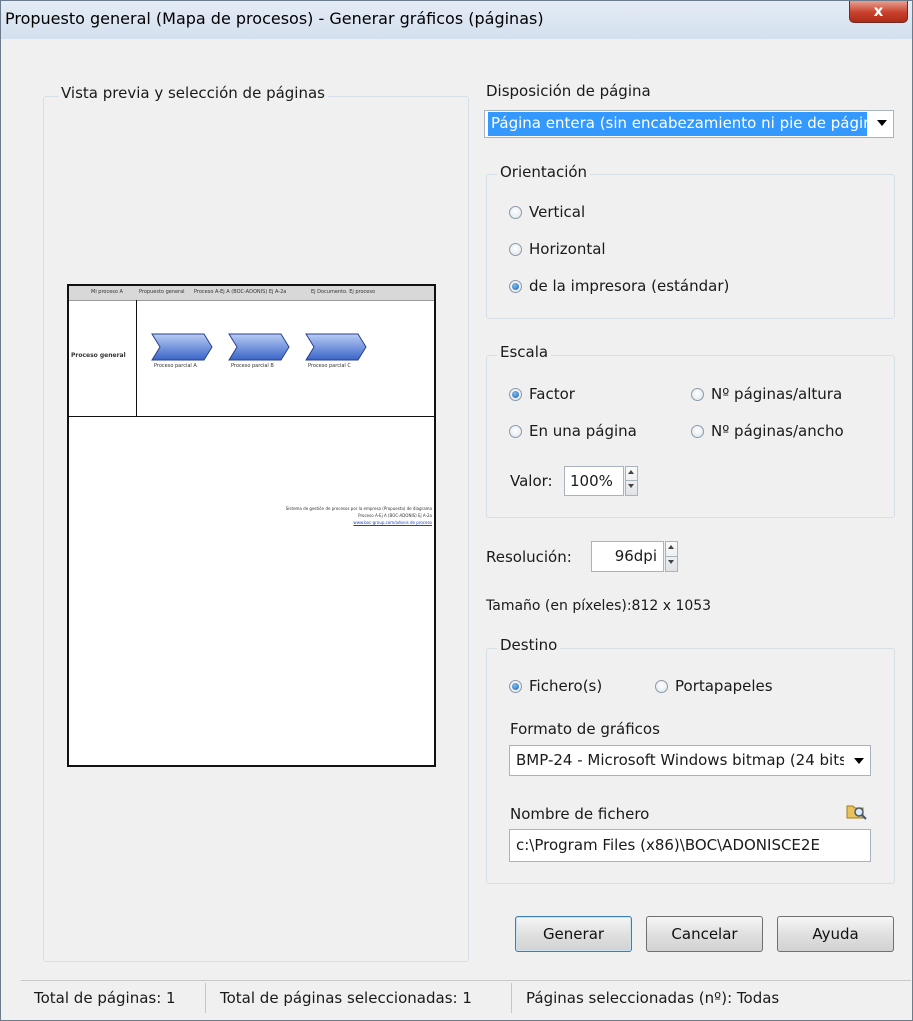 The width and height of the screenshot is (913, 1021). What do you see at coordinates (107, 292) in the screenshot?
I see `preview-tab: Mi proceso A` at bounding box center [107, 292].